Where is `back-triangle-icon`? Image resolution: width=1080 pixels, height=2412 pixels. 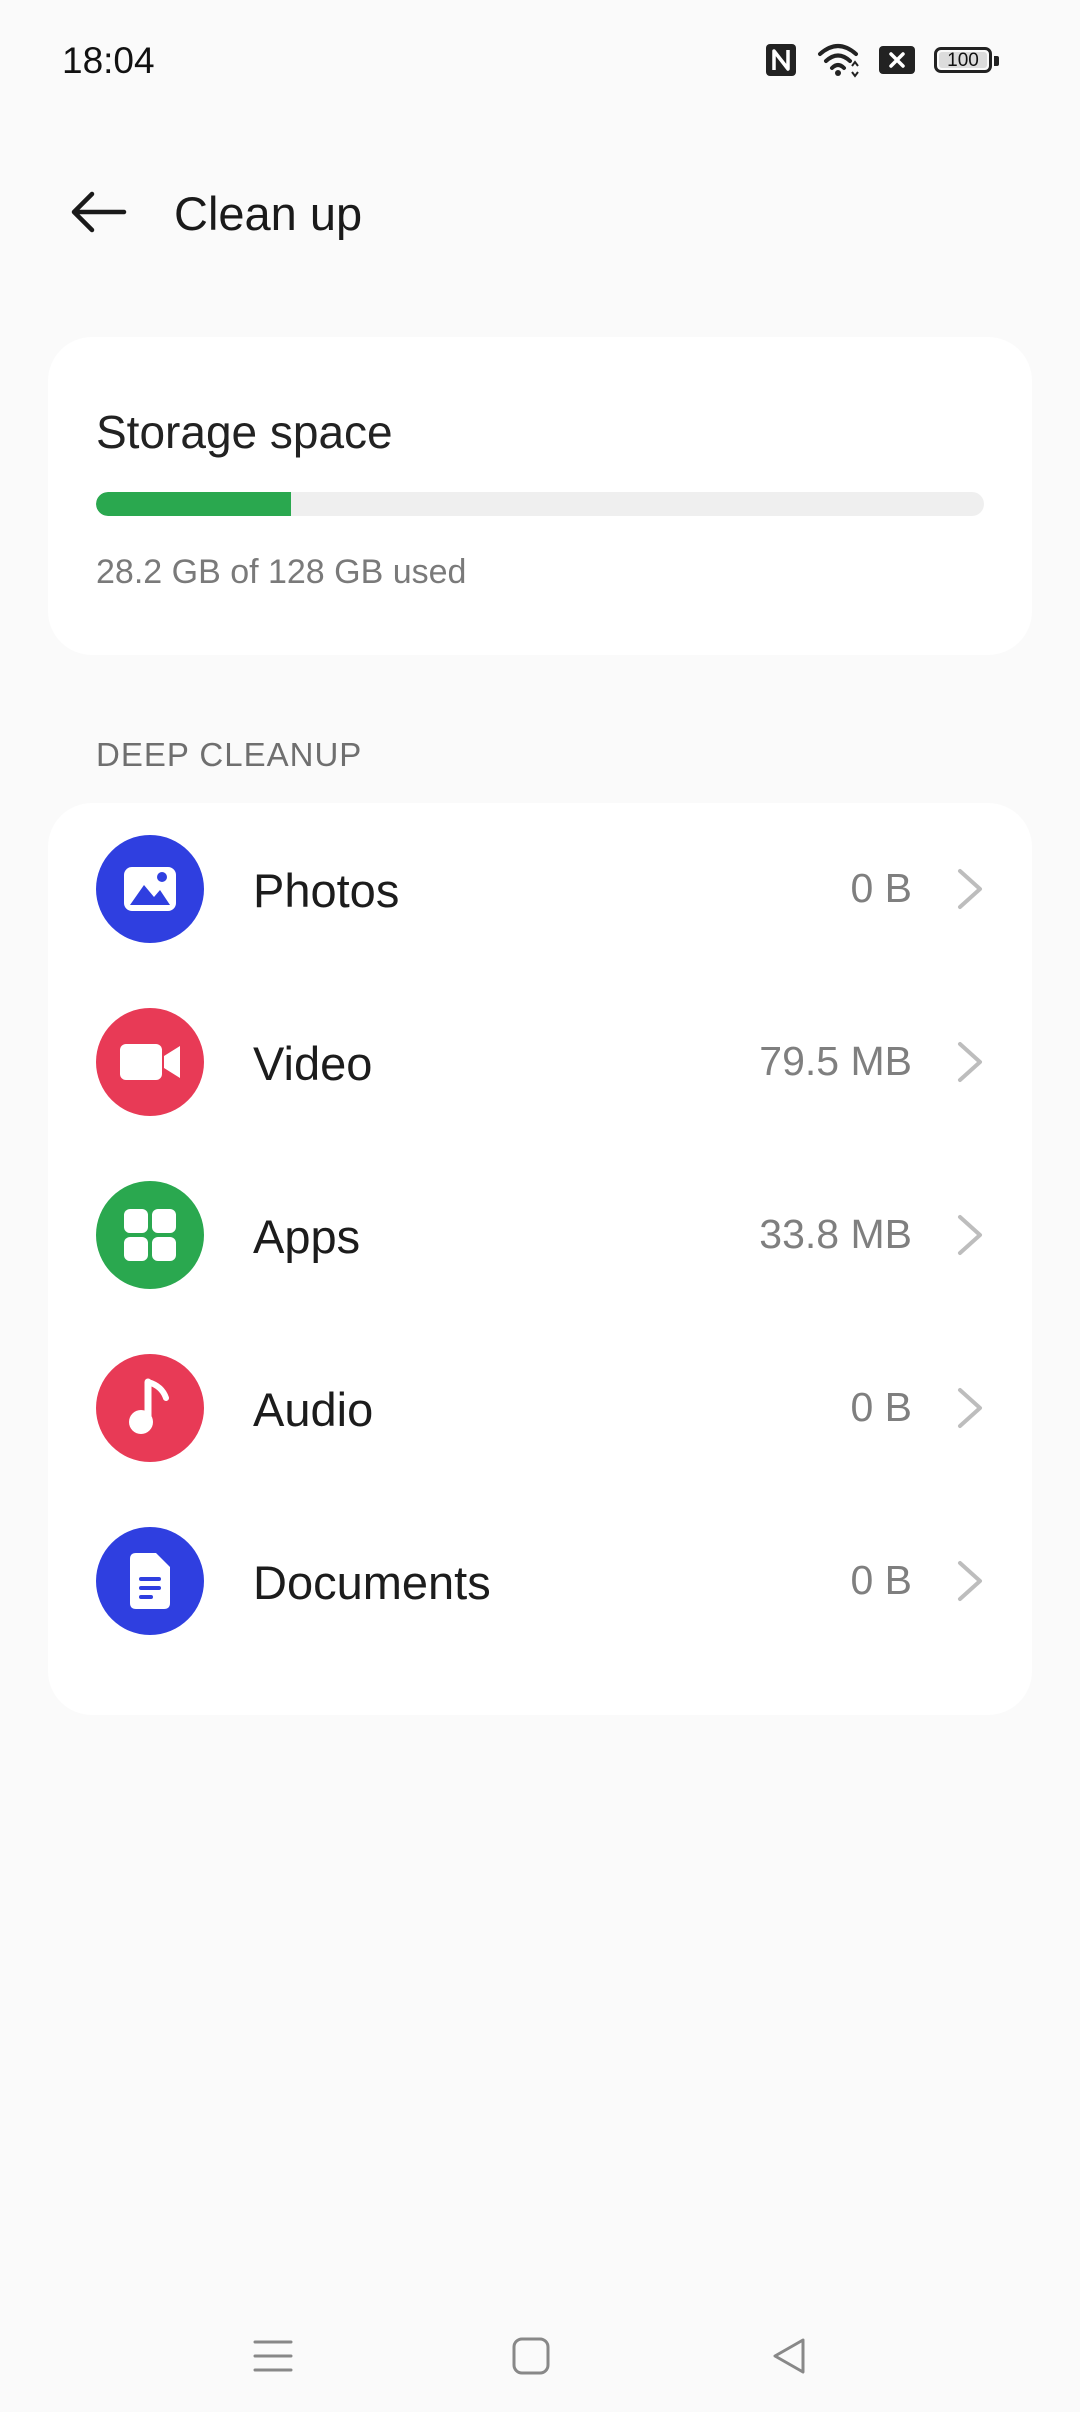
back-triangle-icon is located at coordinates (789, 2356).